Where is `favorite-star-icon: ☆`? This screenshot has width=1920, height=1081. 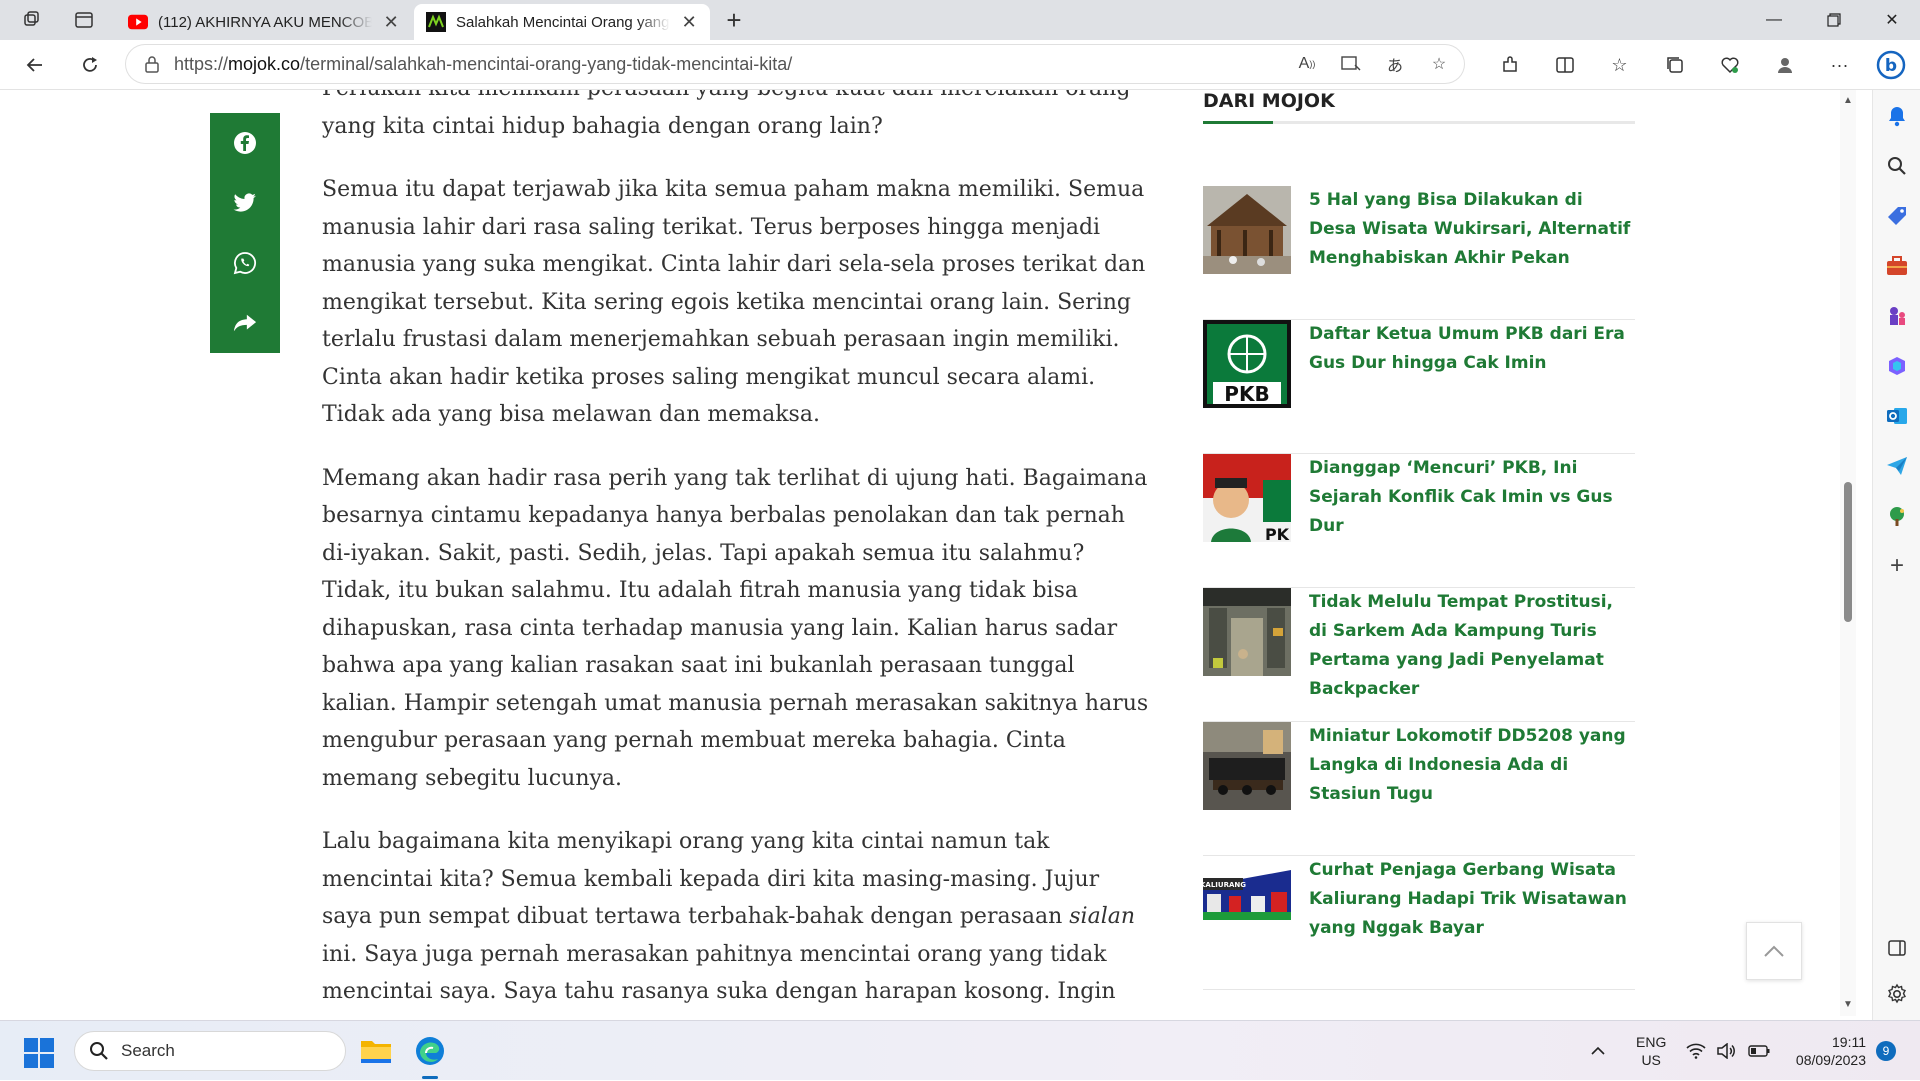 favorite-star-icon: ☆ is located at coordinates (1439, 64).